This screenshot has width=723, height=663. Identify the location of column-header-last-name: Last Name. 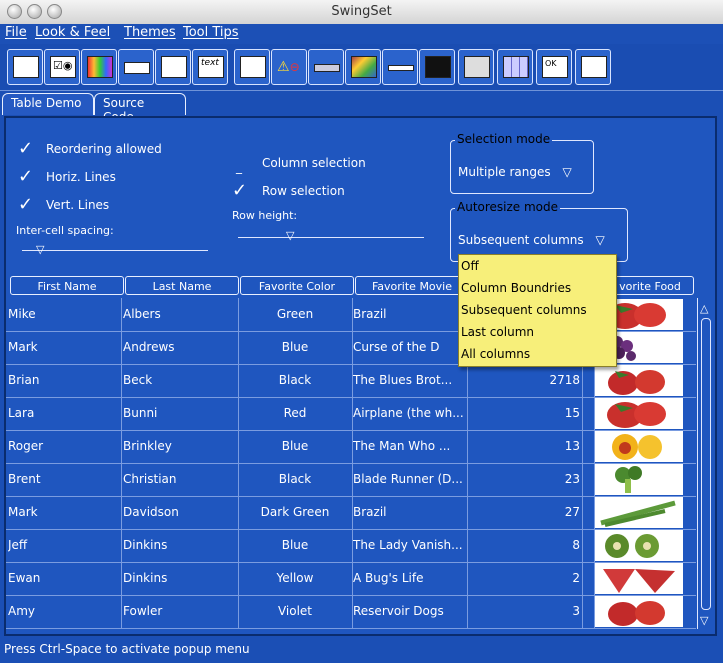
(182, 285).